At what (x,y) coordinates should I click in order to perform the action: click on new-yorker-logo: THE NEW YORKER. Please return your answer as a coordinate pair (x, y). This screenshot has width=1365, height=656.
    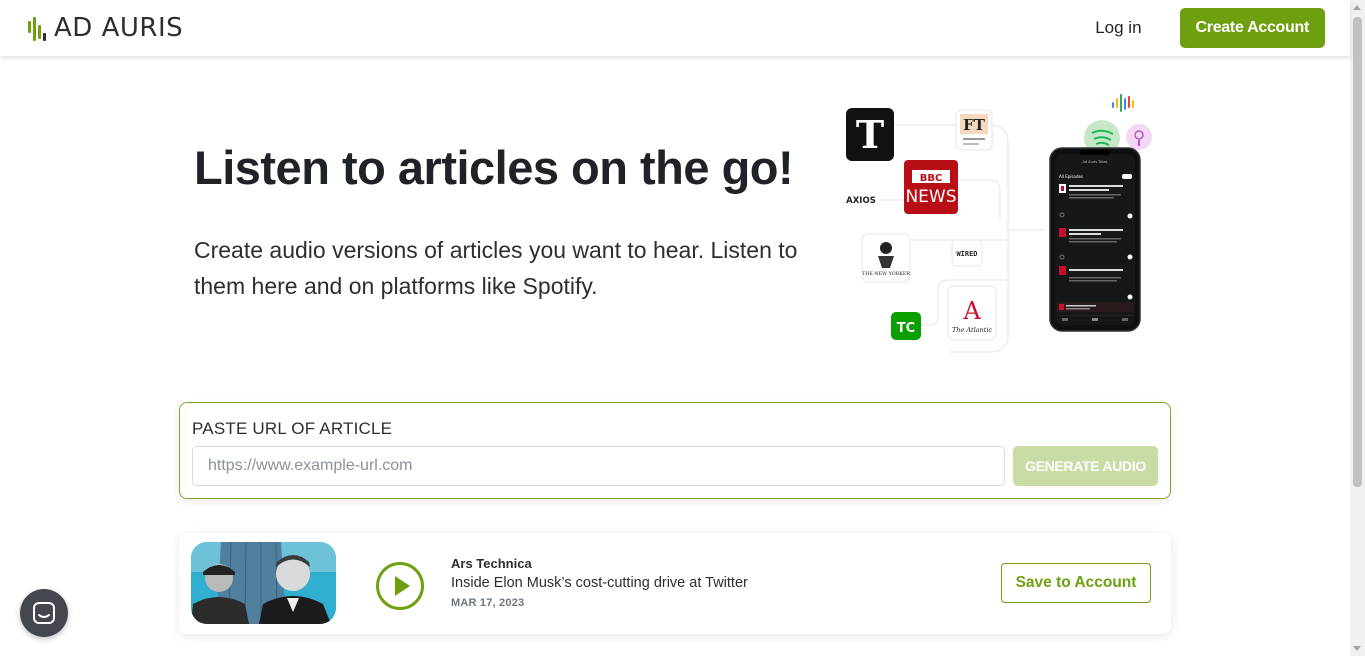
    Looking at the image, I should click on (886, 274).